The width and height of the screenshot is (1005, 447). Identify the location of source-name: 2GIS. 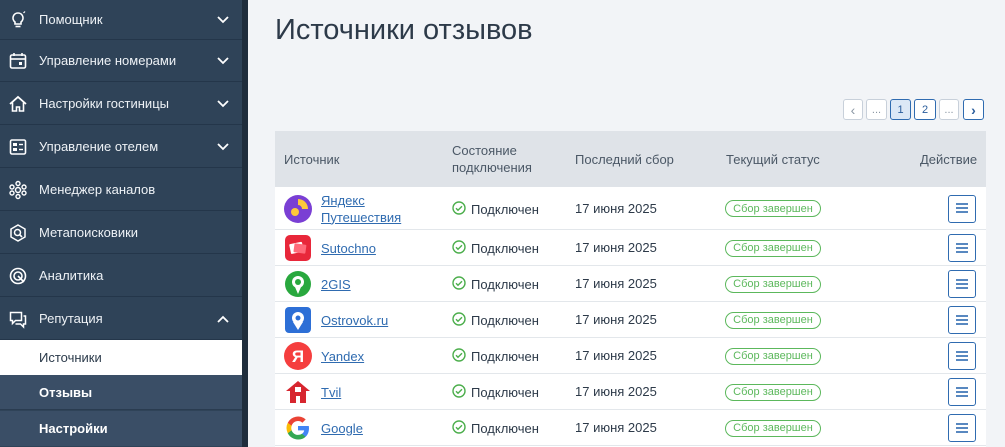
(336, 284).